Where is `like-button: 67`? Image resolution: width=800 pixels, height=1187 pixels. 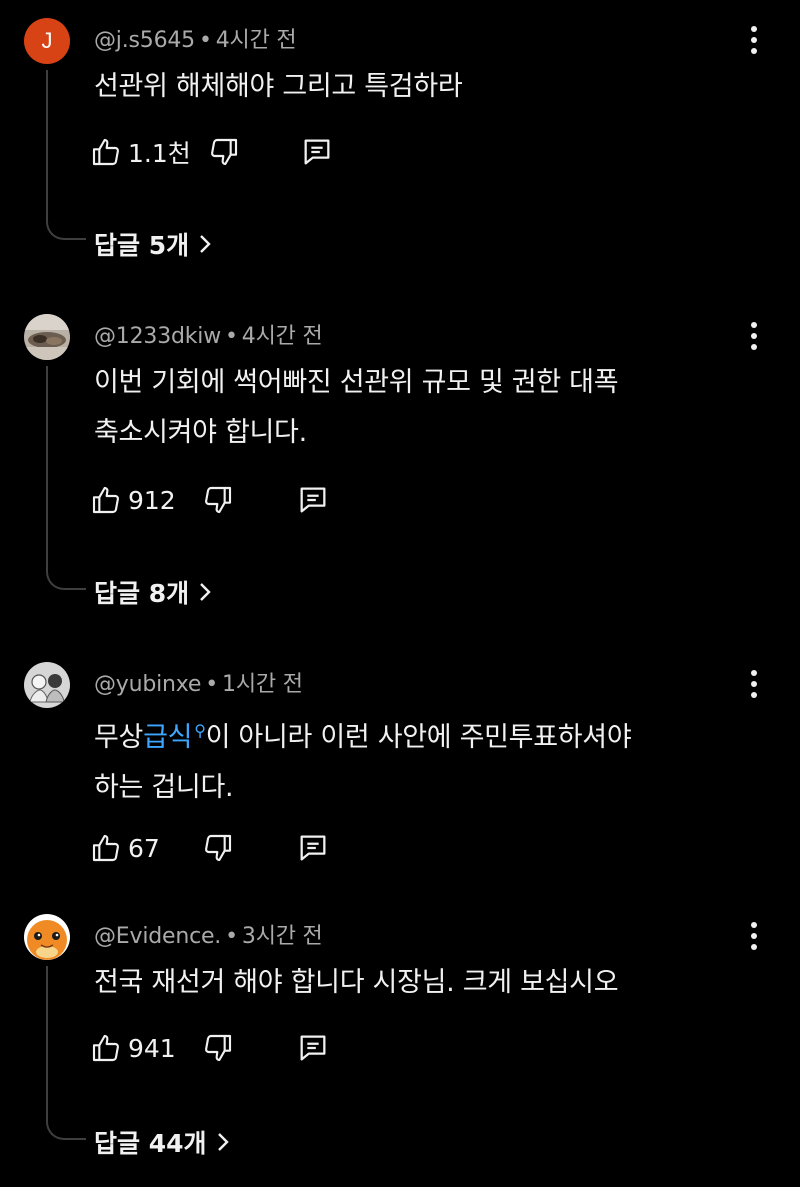 like-button: 67 is located at coordinates (125, 848).